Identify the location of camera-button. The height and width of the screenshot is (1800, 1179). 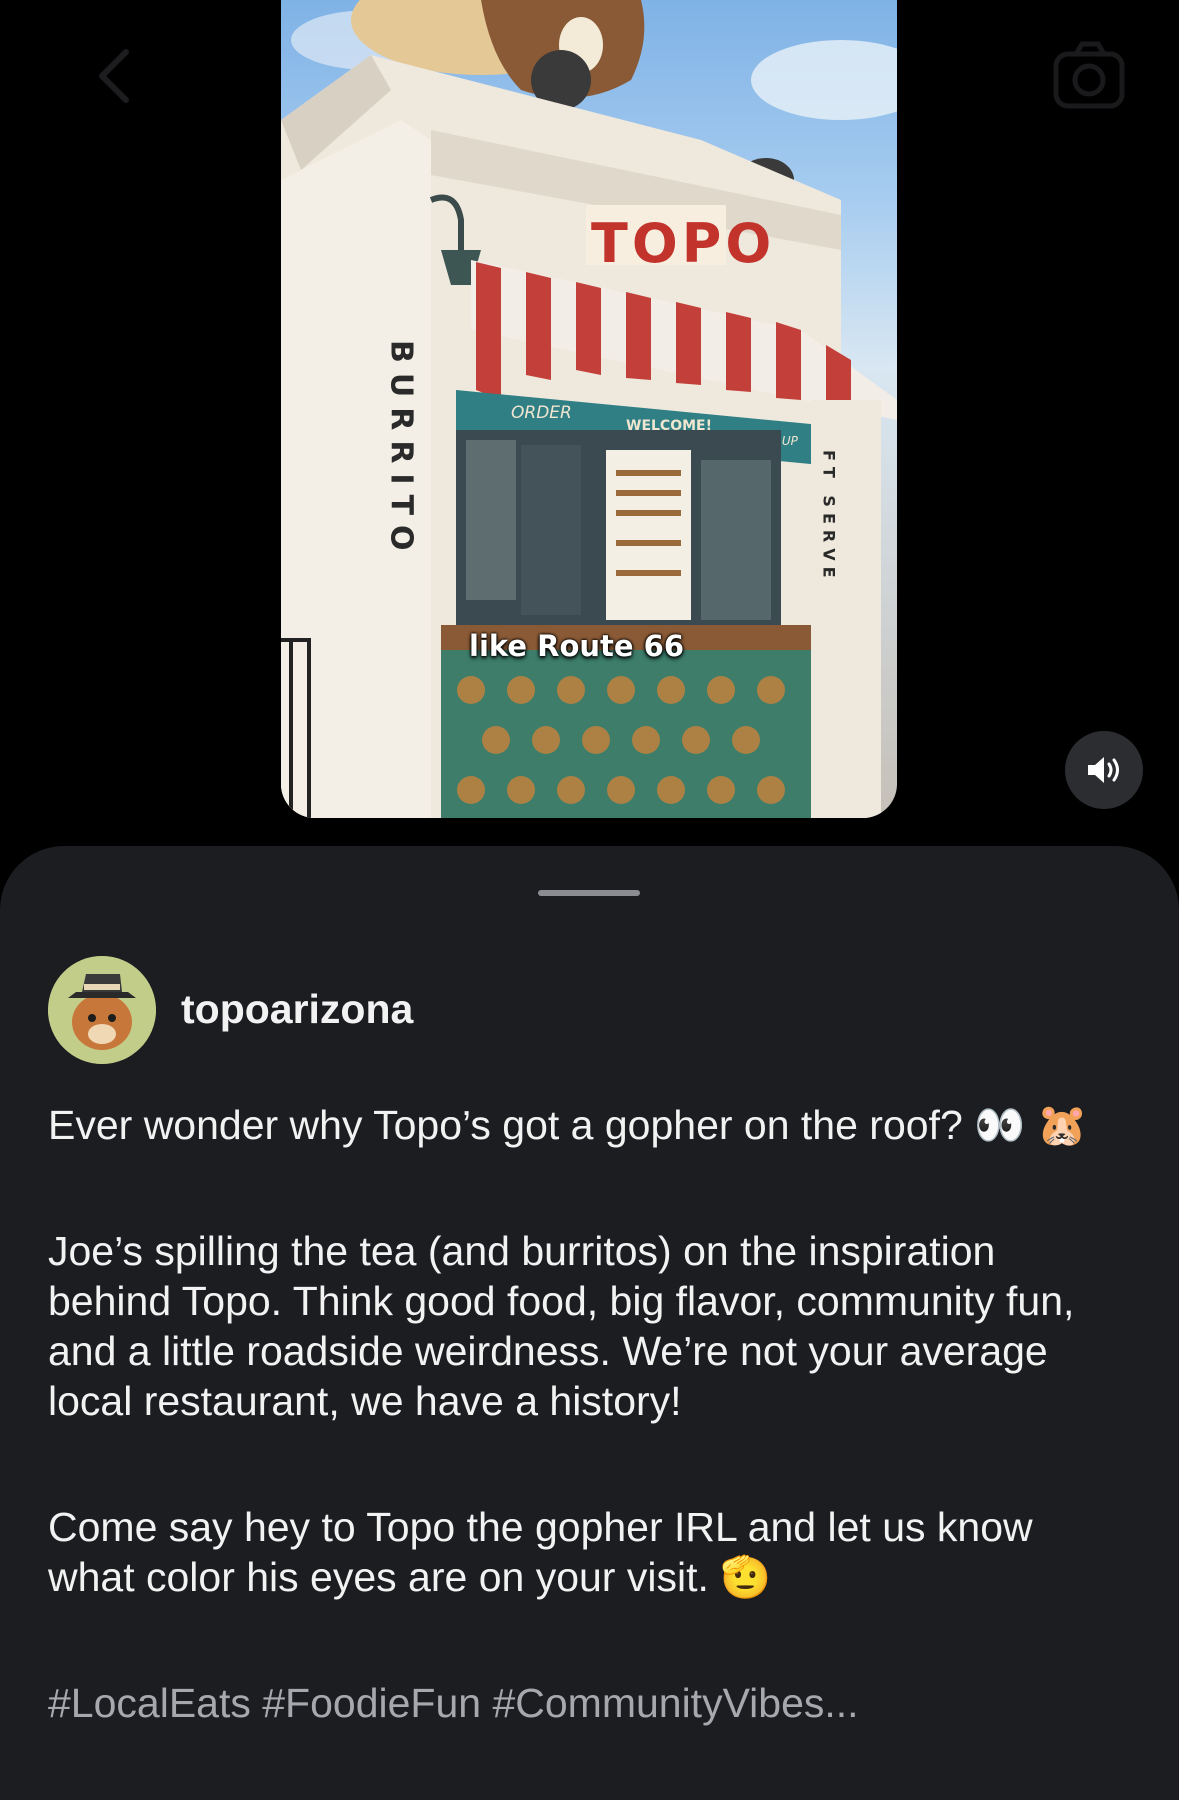
(1089, 76).